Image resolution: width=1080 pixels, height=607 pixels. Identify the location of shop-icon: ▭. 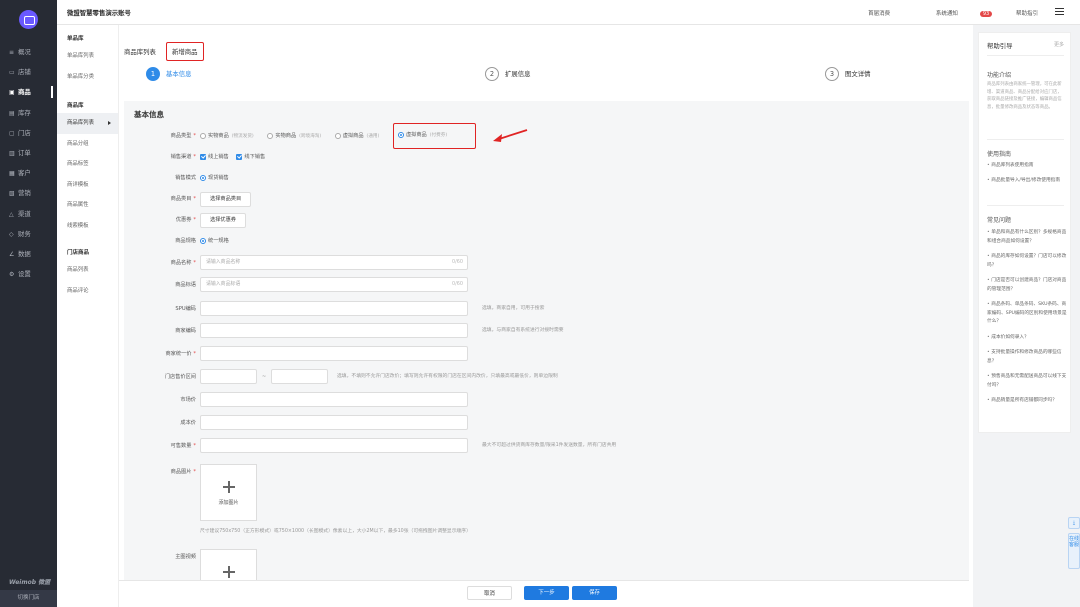
(12, 73).